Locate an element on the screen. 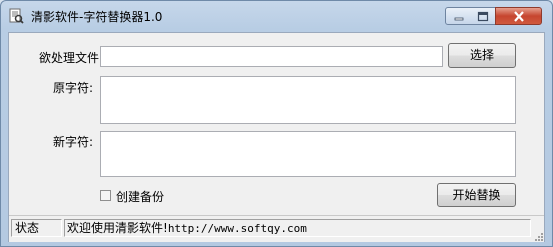 The height and width of the screenshot is (247, 553). file-path-field is located at coordinates (271, 56).